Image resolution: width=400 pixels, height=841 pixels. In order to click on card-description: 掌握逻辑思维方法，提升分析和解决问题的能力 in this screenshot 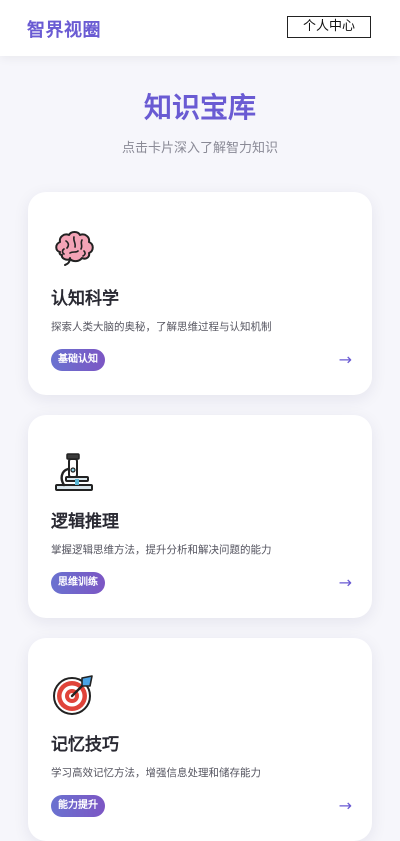, I will do `click(161, 550)`.